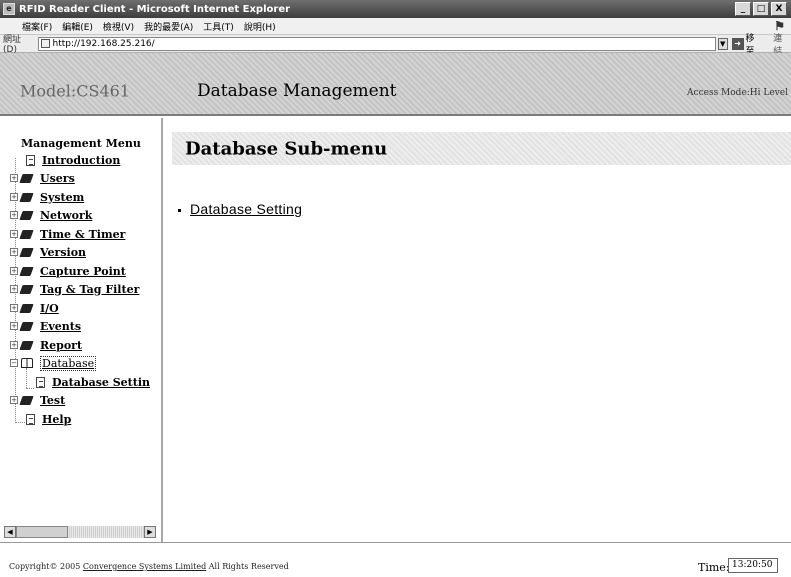  I want to click on menu-tools: 工具(T), so click(218, 26).